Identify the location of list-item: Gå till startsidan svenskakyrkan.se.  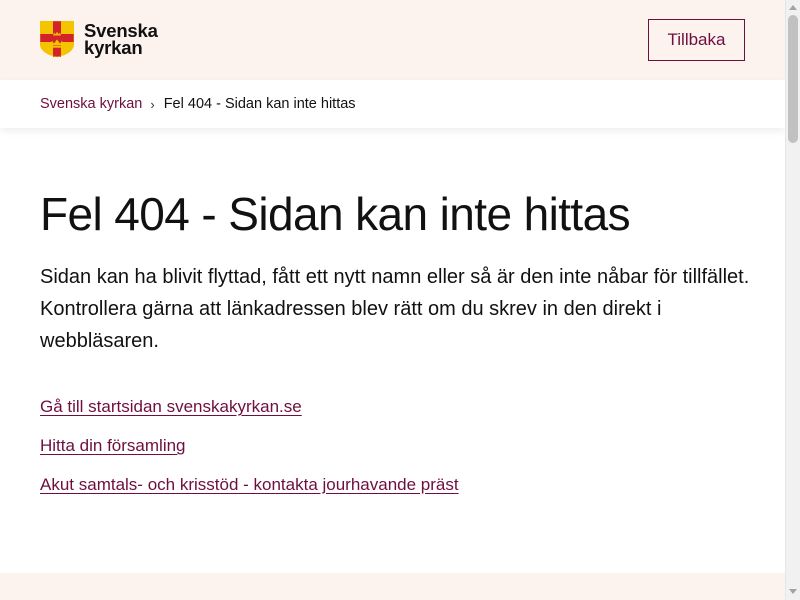
(400, 415).